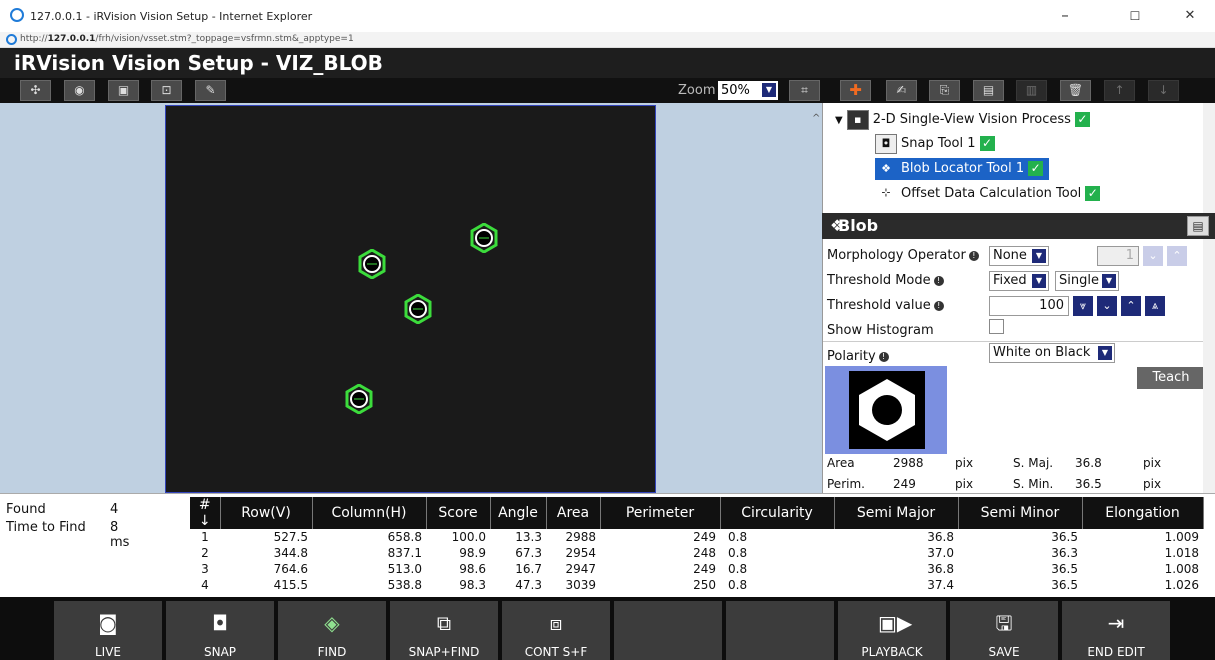 This screenshot has width=1215, height=660. I want to click on snap-button: ◘ SNAP, so click(220, 630).